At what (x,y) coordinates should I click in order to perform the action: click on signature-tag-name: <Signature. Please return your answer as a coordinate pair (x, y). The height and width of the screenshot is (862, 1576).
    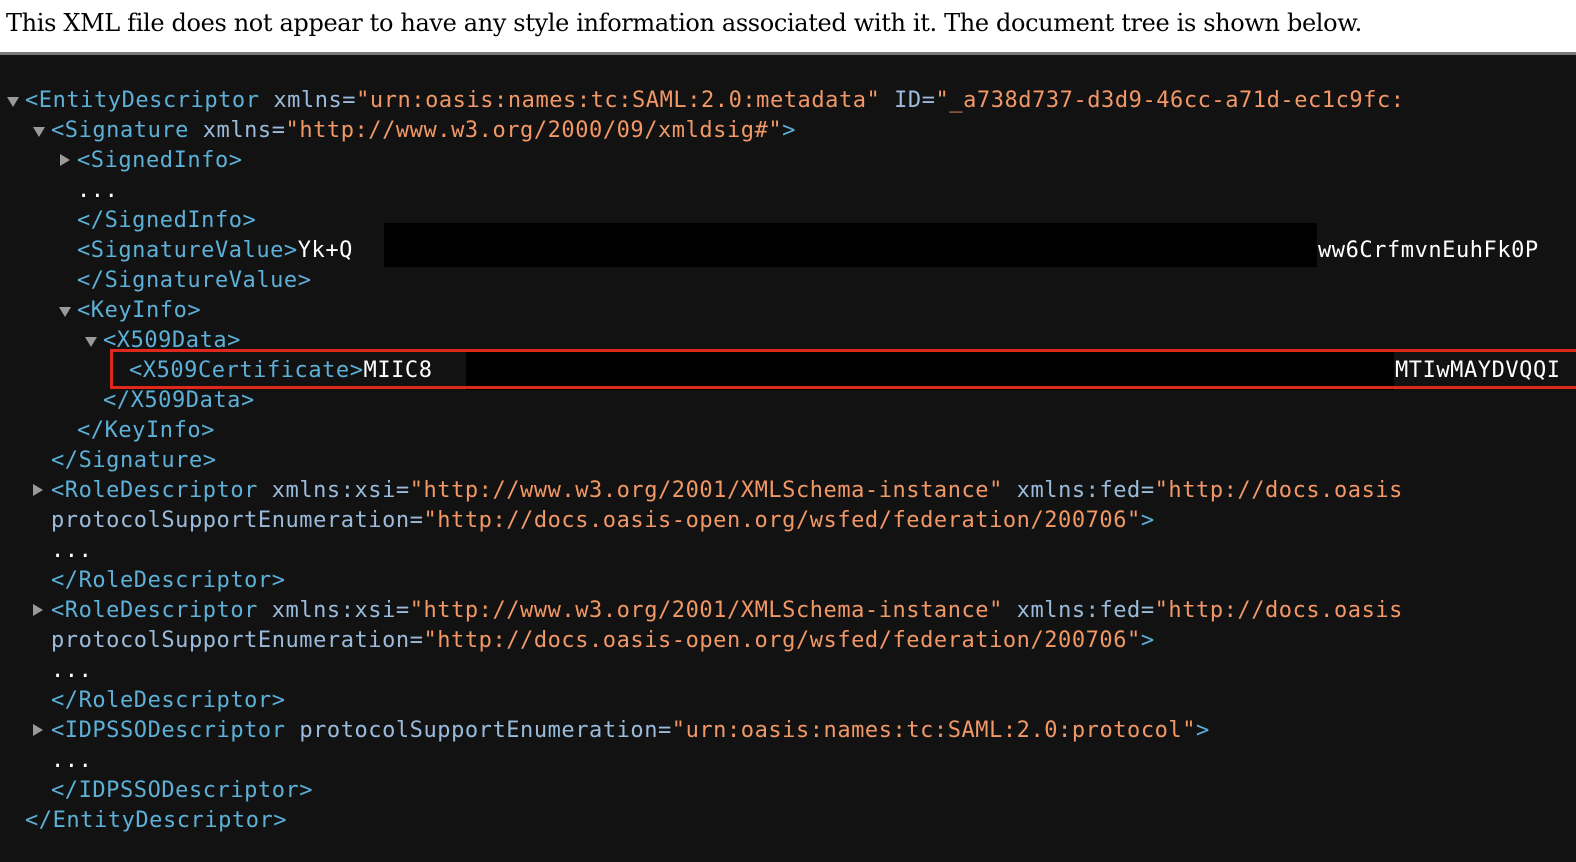
    Looking at the image, I should click on (120, 130).